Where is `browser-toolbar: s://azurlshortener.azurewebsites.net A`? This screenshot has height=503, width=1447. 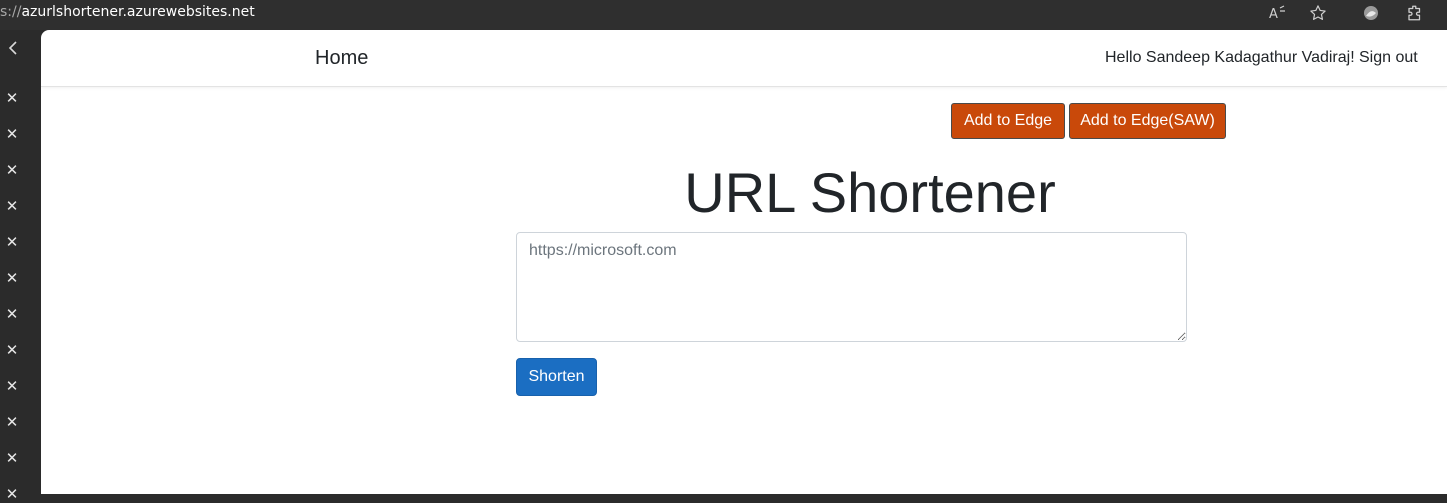 browser-toolbar: s://azurlshortener.azurewebsites.net A is located at coordinates (723, 15).